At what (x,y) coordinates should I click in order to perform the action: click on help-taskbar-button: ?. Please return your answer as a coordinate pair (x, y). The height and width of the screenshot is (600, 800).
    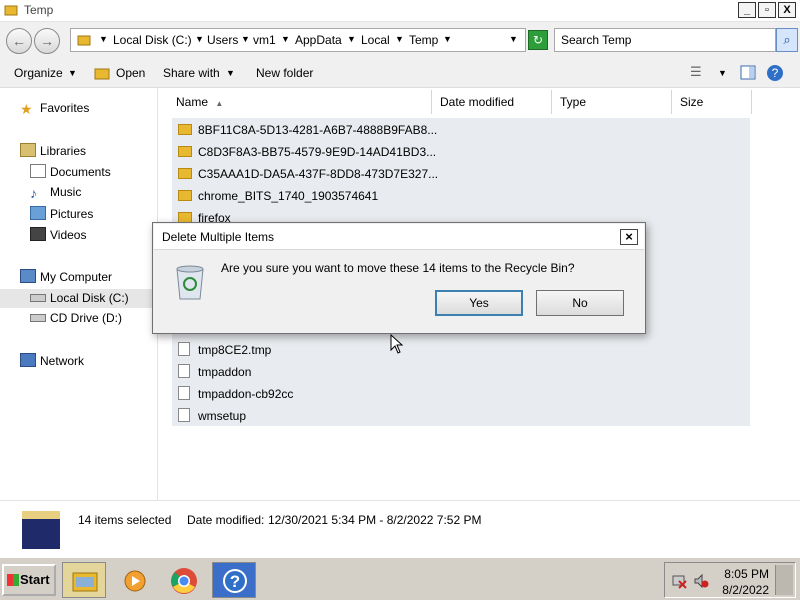
    Looking at the image, I should click on (234, 580).